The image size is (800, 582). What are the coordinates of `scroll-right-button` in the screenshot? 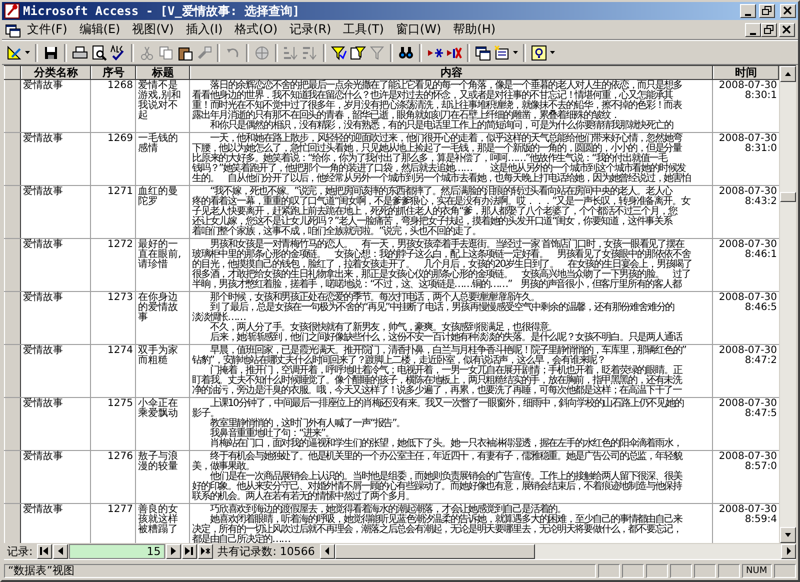 It's located at (788, 551).